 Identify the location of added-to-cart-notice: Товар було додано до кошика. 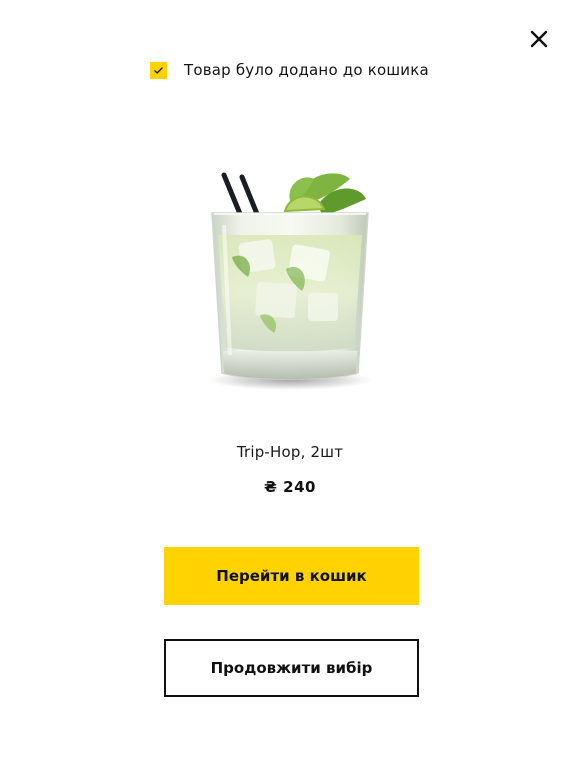
(289, 70).